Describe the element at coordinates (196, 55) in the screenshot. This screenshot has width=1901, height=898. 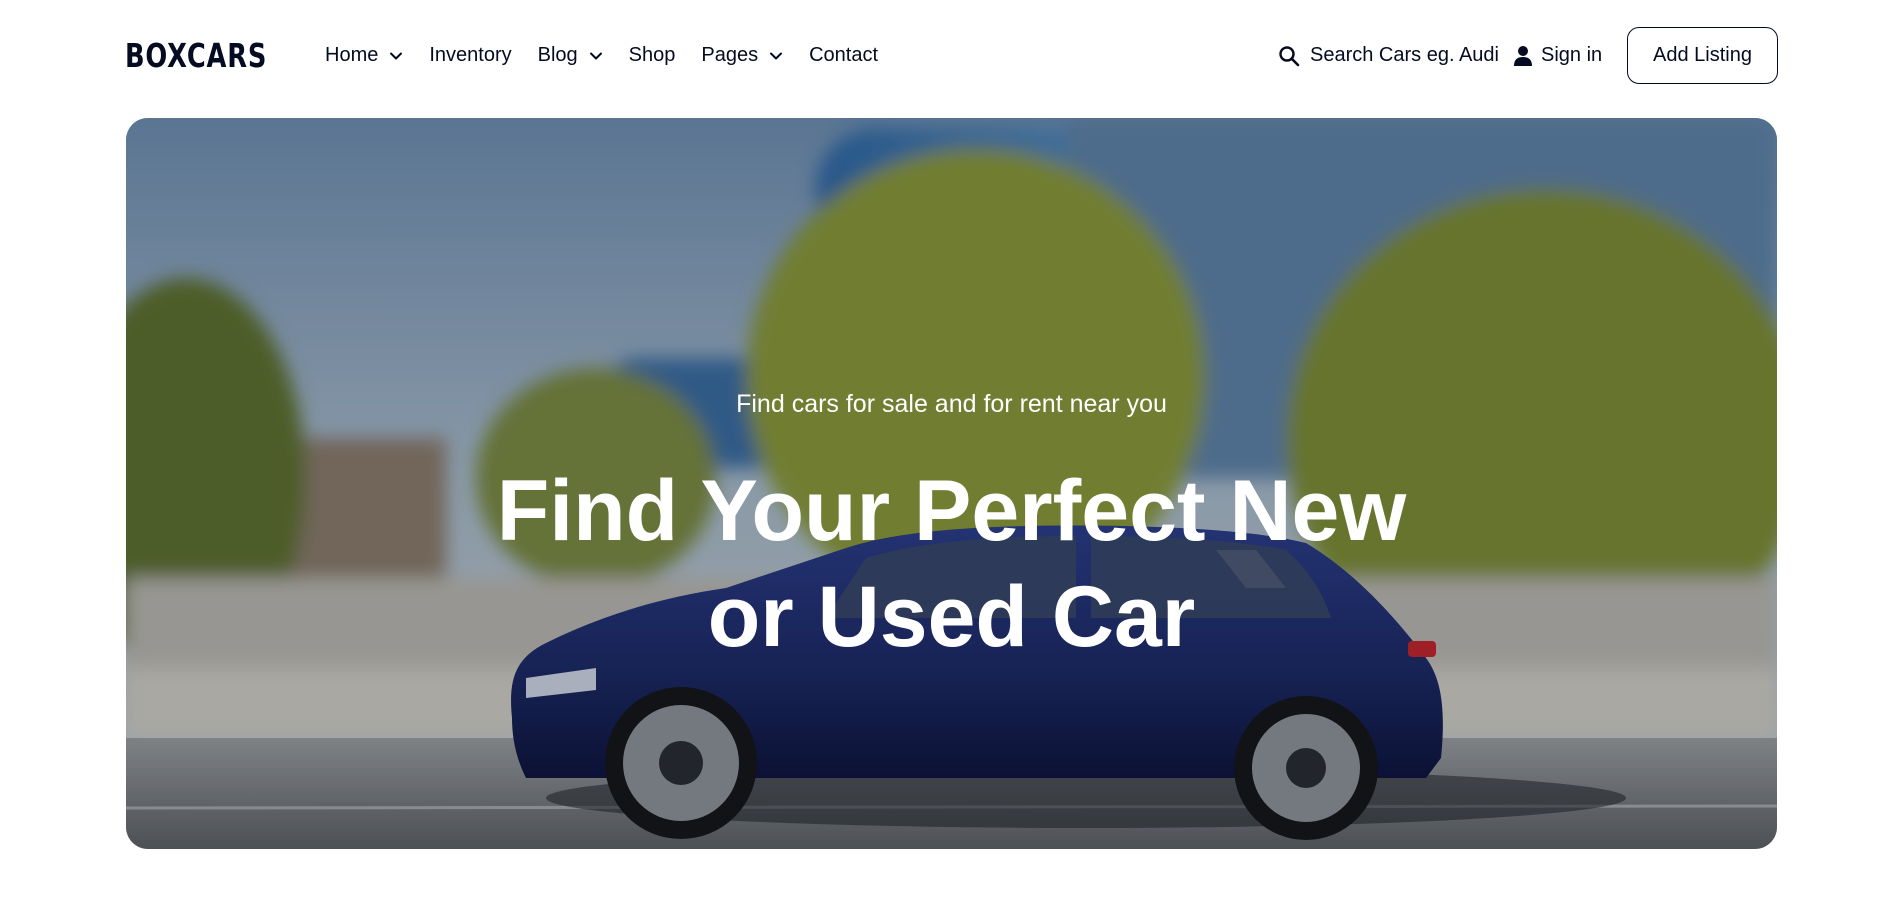
I see `brand-logo: BOXCARS` at that location.